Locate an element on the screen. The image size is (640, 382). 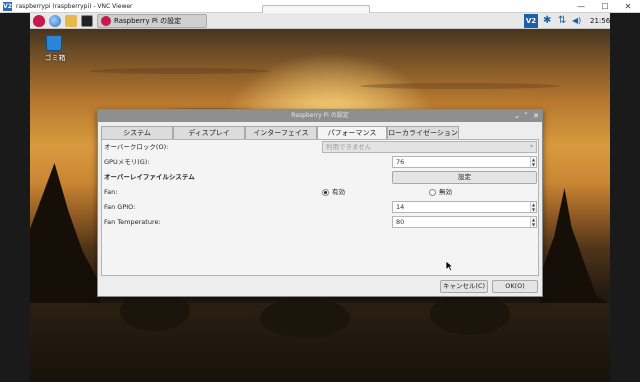
fan-gpio-label: Fan GPIO: is located at coordinates (120, 207).